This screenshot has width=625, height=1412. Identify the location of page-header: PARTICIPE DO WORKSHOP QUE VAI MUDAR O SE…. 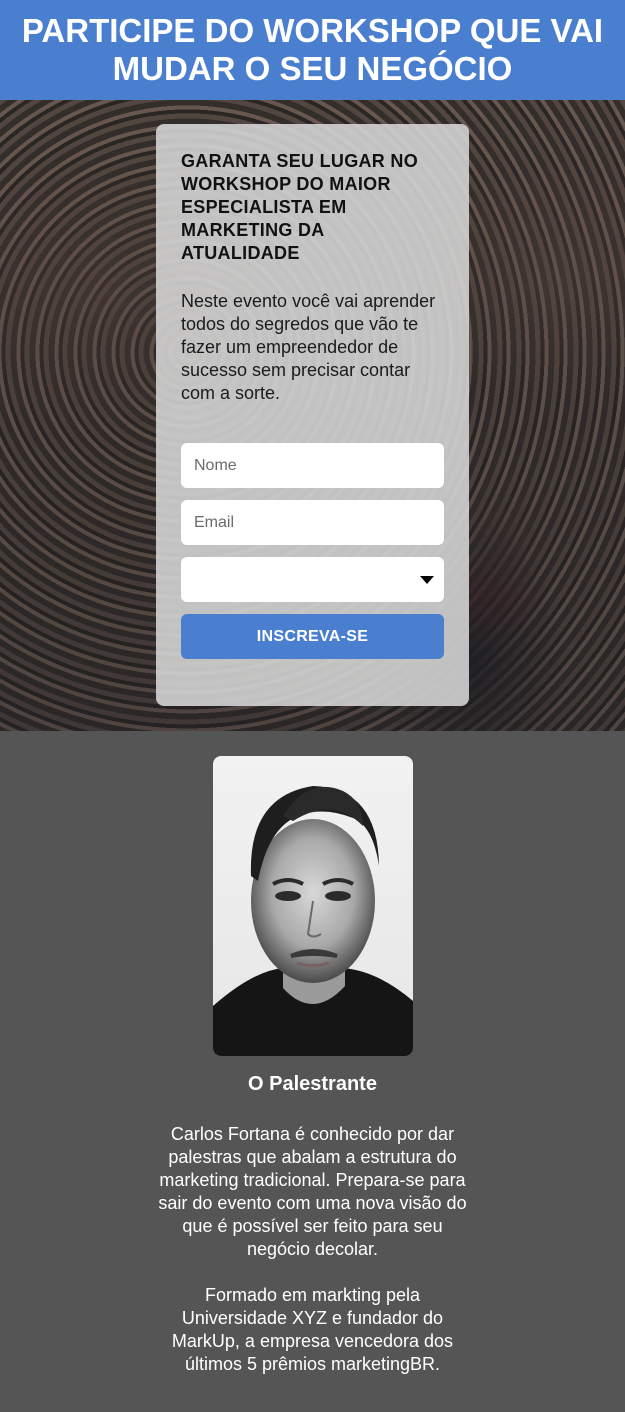
(312, 50).